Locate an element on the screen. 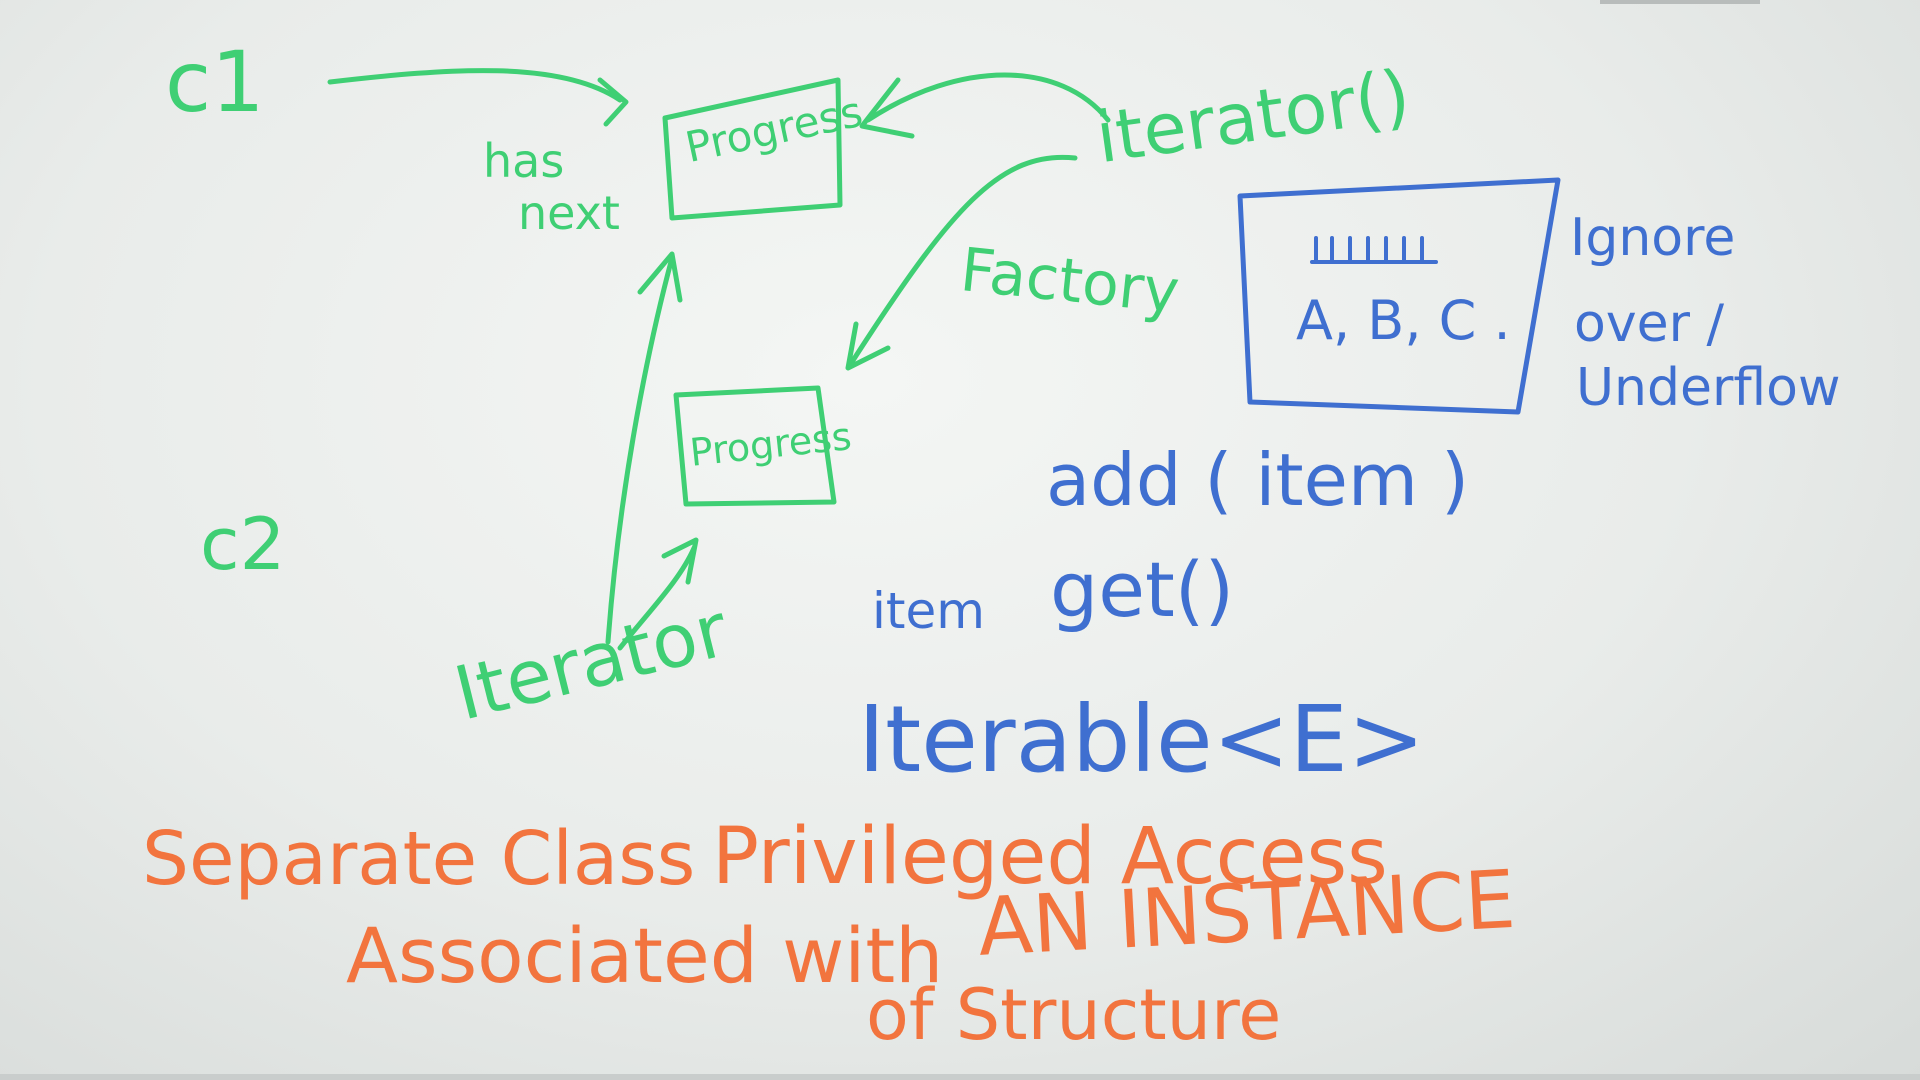  over-label: over / is located at coordinates (1649, 324).